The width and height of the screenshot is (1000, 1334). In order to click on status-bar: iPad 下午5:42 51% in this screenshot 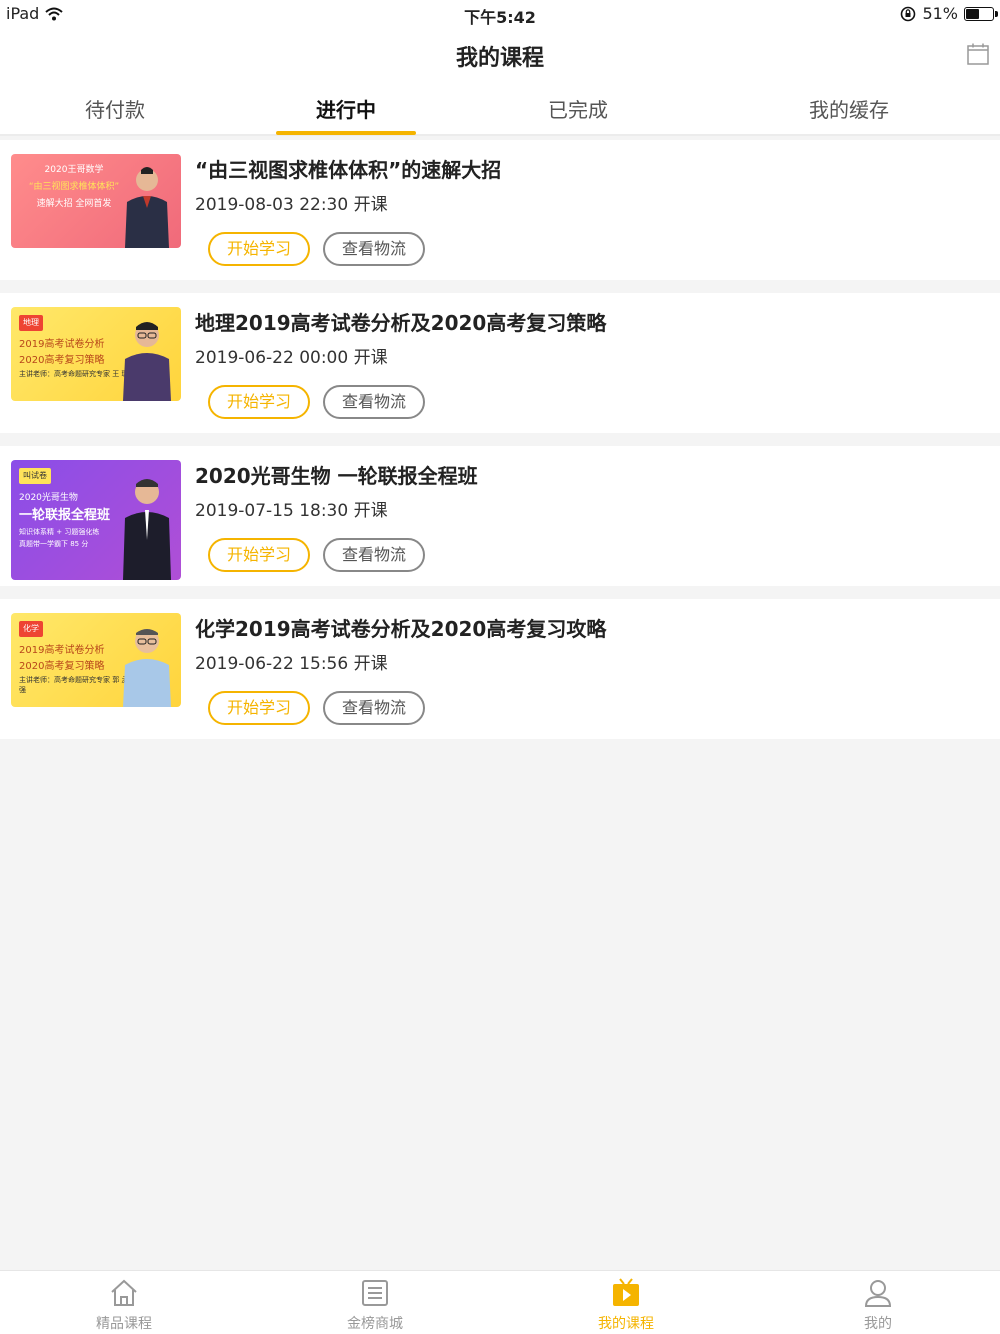, I will do `click(500, 14)`.